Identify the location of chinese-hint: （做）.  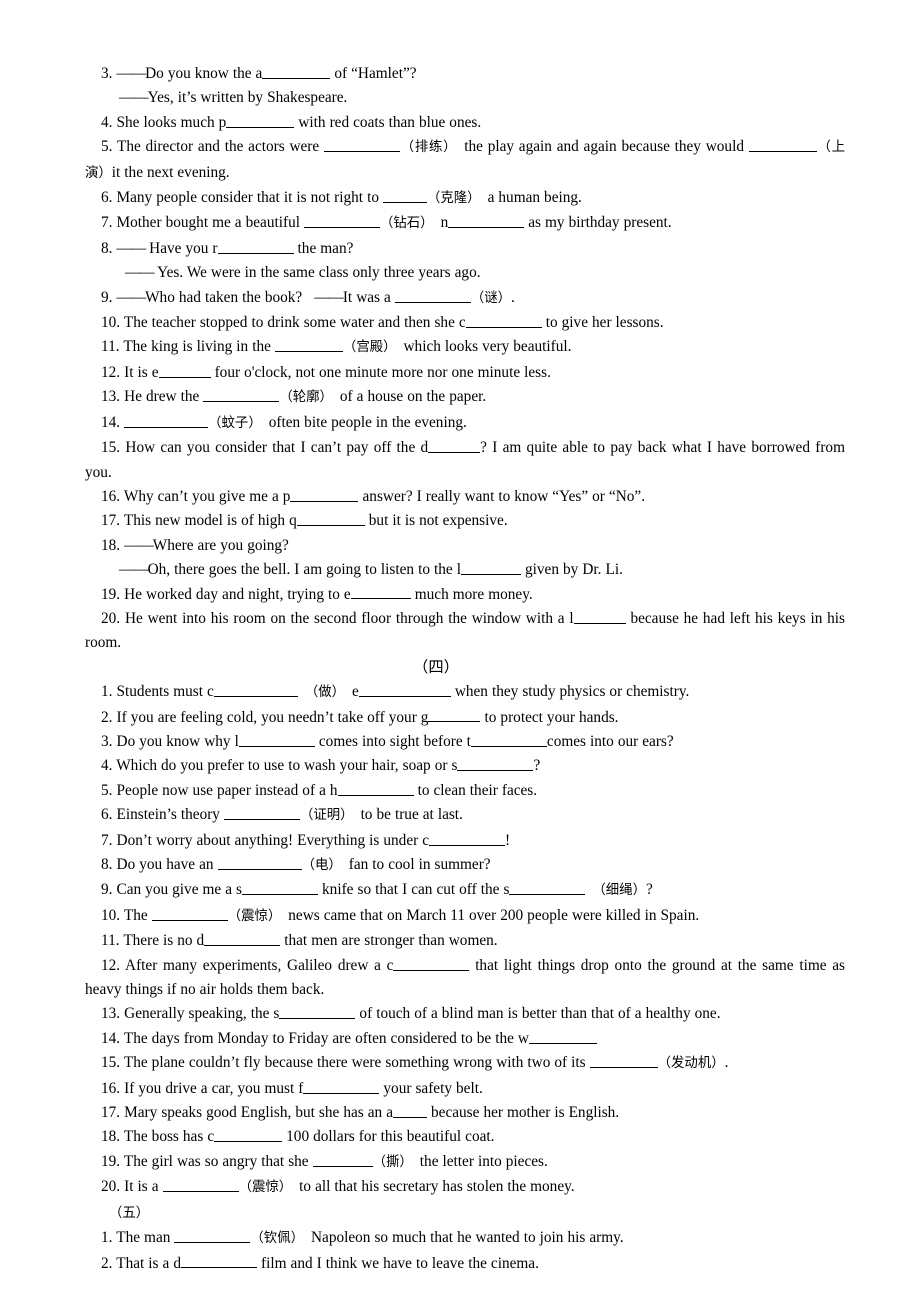
(324, 693).